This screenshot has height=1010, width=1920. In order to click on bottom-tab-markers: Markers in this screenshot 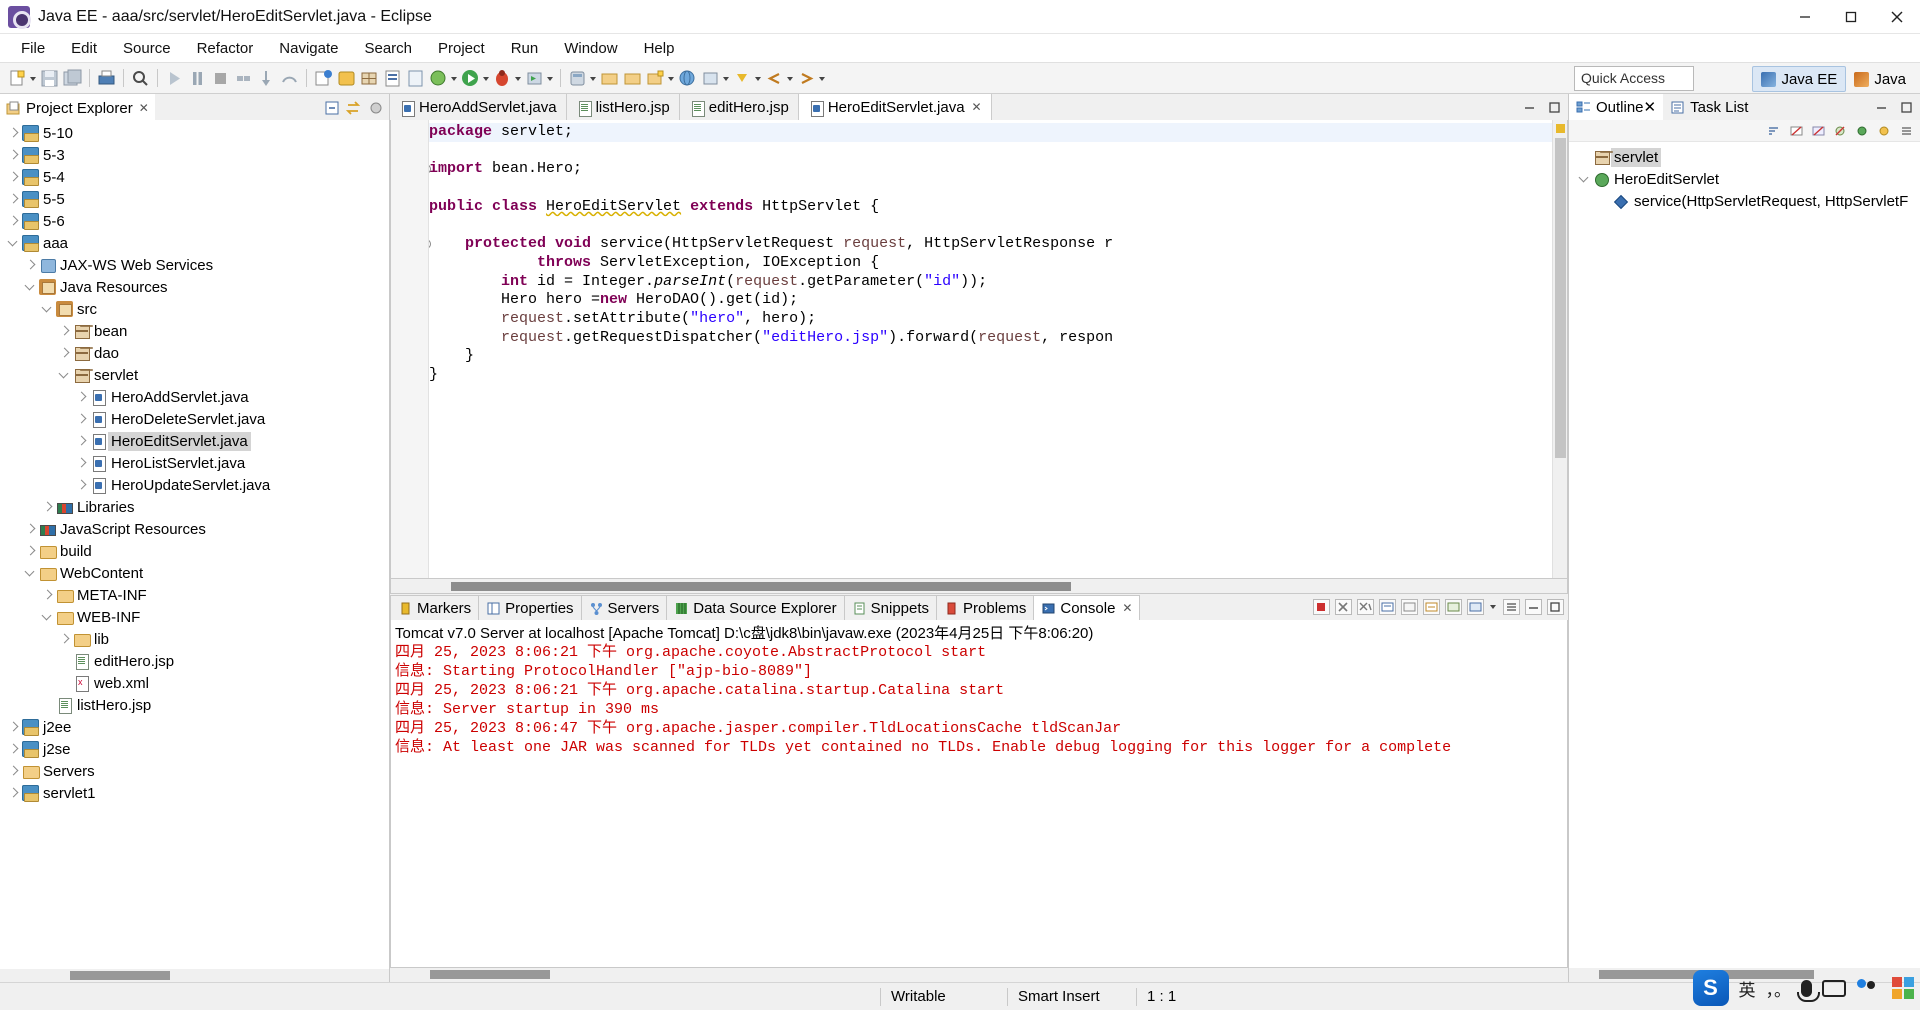, I will do `click(435, 607)`.